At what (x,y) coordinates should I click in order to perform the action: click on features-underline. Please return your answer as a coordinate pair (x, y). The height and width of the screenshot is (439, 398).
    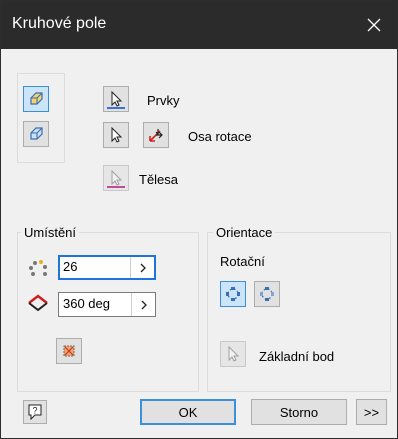
    Looking at the image, I should click on (116, 108).